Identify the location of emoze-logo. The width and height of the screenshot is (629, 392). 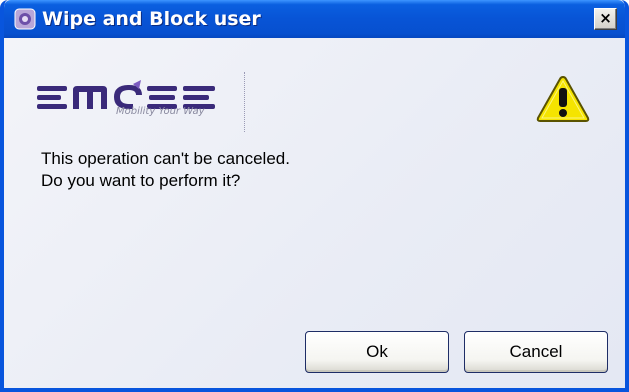
(126, 94).